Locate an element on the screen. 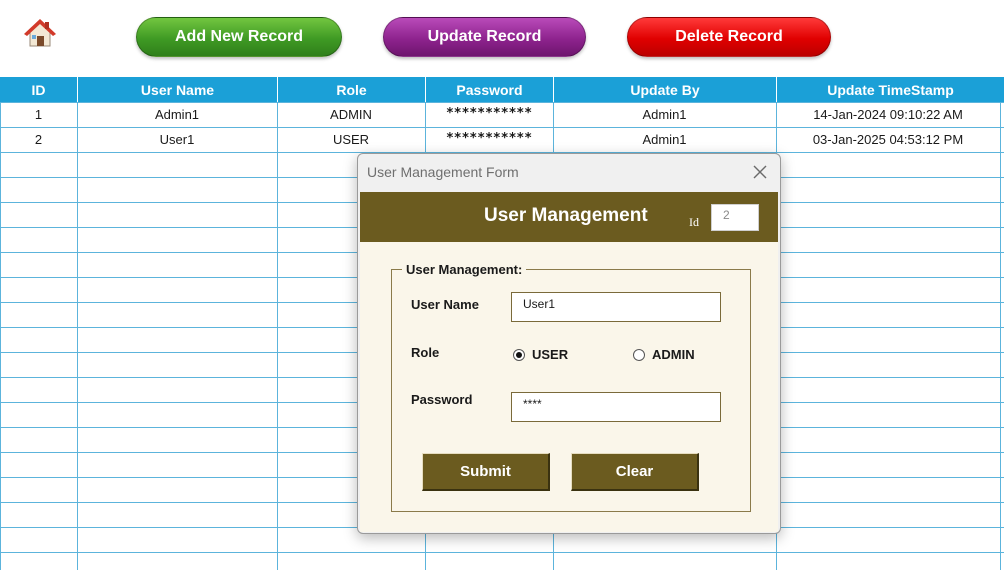 The height and width of the screenshot is (570, 1004). id-label: Id is located at coordinates (694, 222).